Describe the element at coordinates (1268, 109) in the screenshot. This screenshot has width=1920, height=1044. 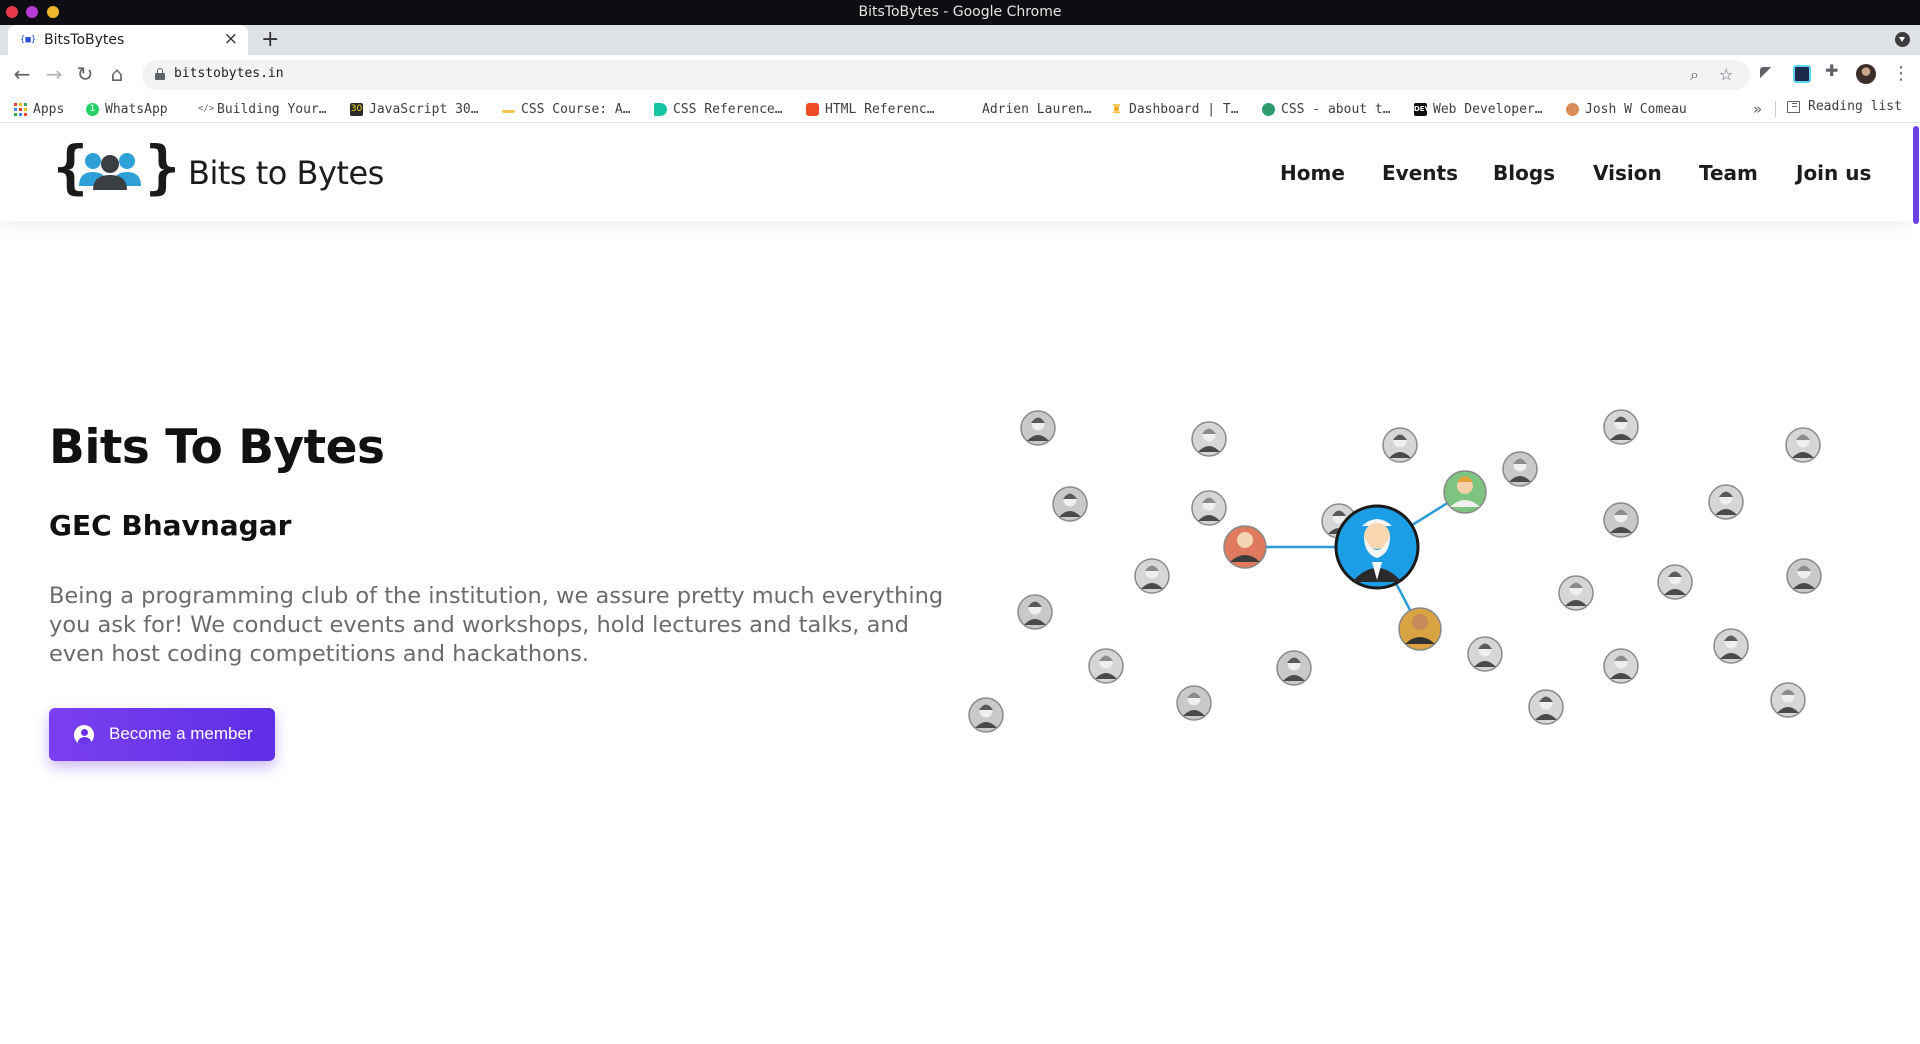
I see `globe-icon` at that location.